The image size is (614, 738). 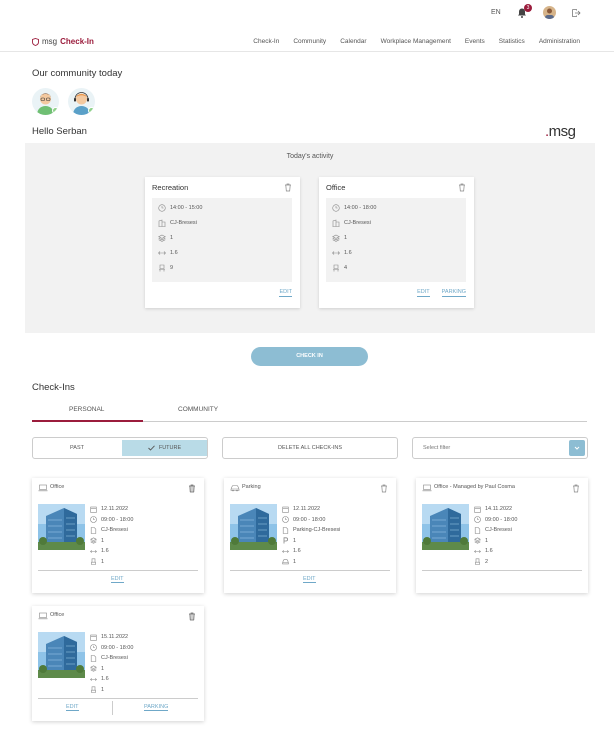 I want to click on nav-community: Community, so click(x=309, y=41).